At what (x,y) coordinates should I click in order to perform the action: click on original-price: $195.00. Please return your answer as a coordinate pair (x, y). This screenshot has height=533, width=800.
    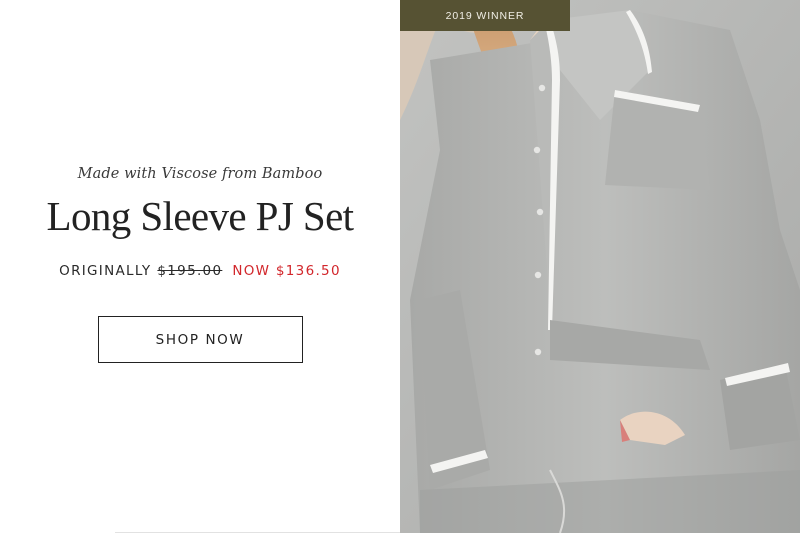
    Looking at the image, I should click on (190, 271).